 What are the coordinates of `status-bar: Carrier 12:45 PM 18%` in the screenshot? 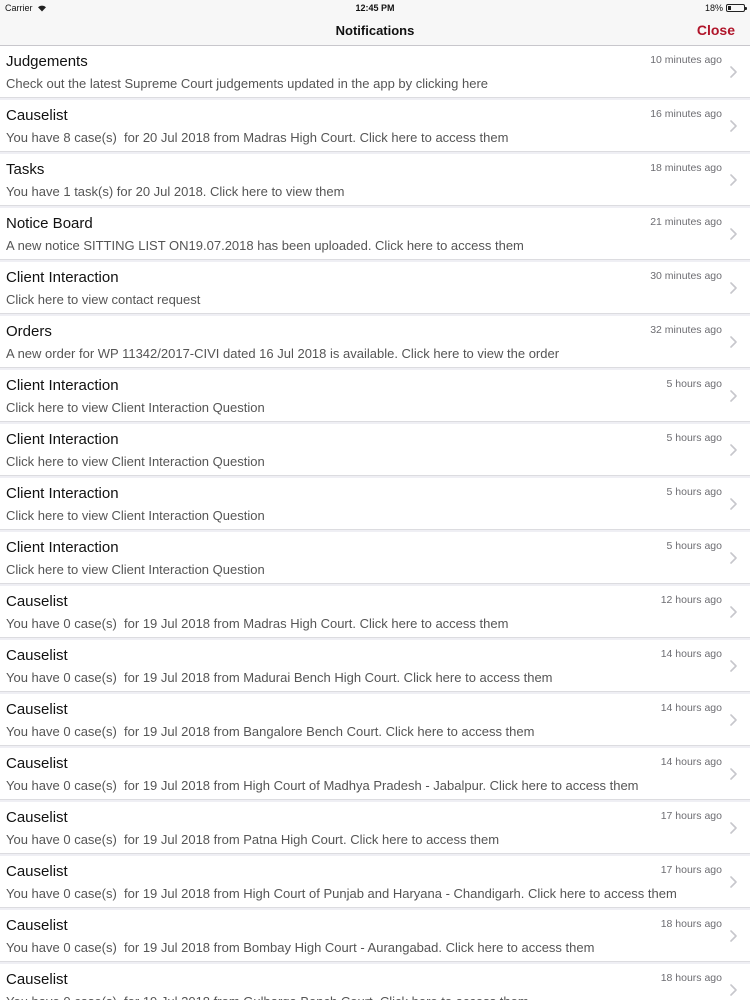 It's located at (375, 8).